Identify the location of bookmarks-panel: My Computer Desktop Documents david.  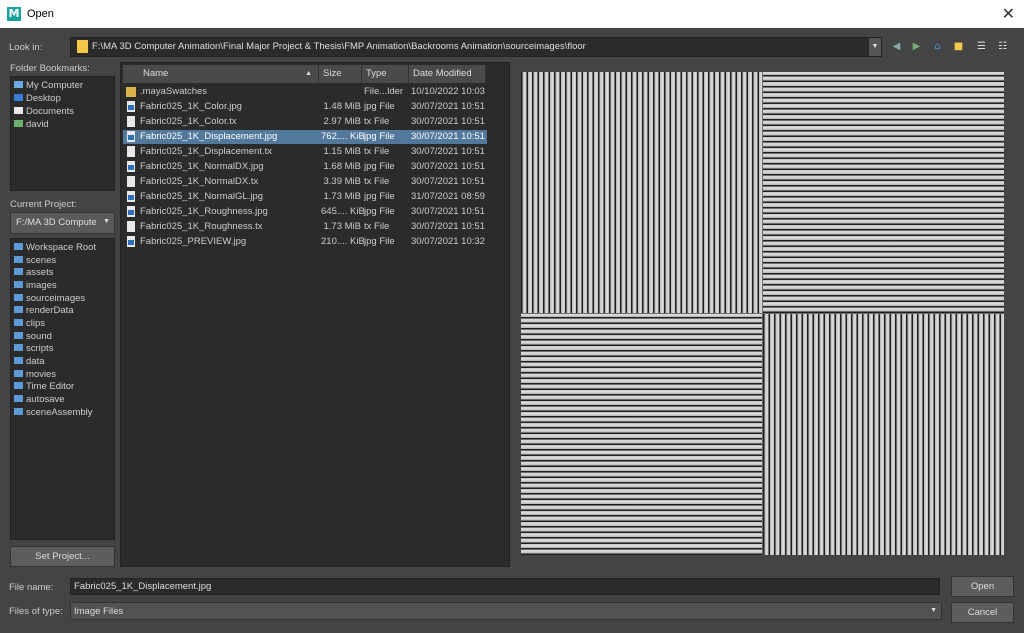
(62, 133).